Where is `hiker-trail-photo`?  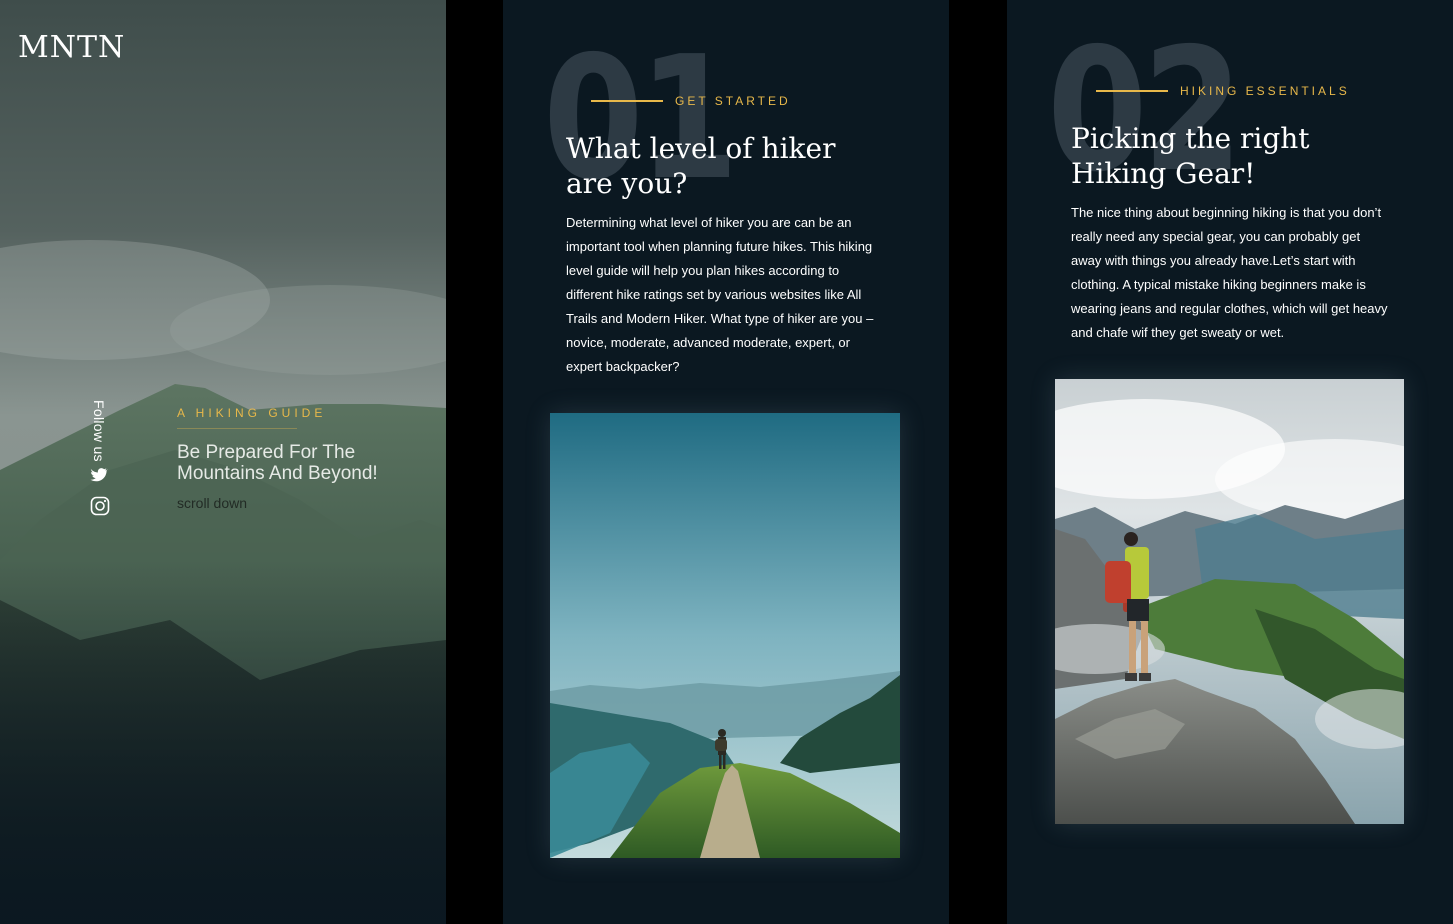 hiker-trail-photo is located at coordinates (725, 635).